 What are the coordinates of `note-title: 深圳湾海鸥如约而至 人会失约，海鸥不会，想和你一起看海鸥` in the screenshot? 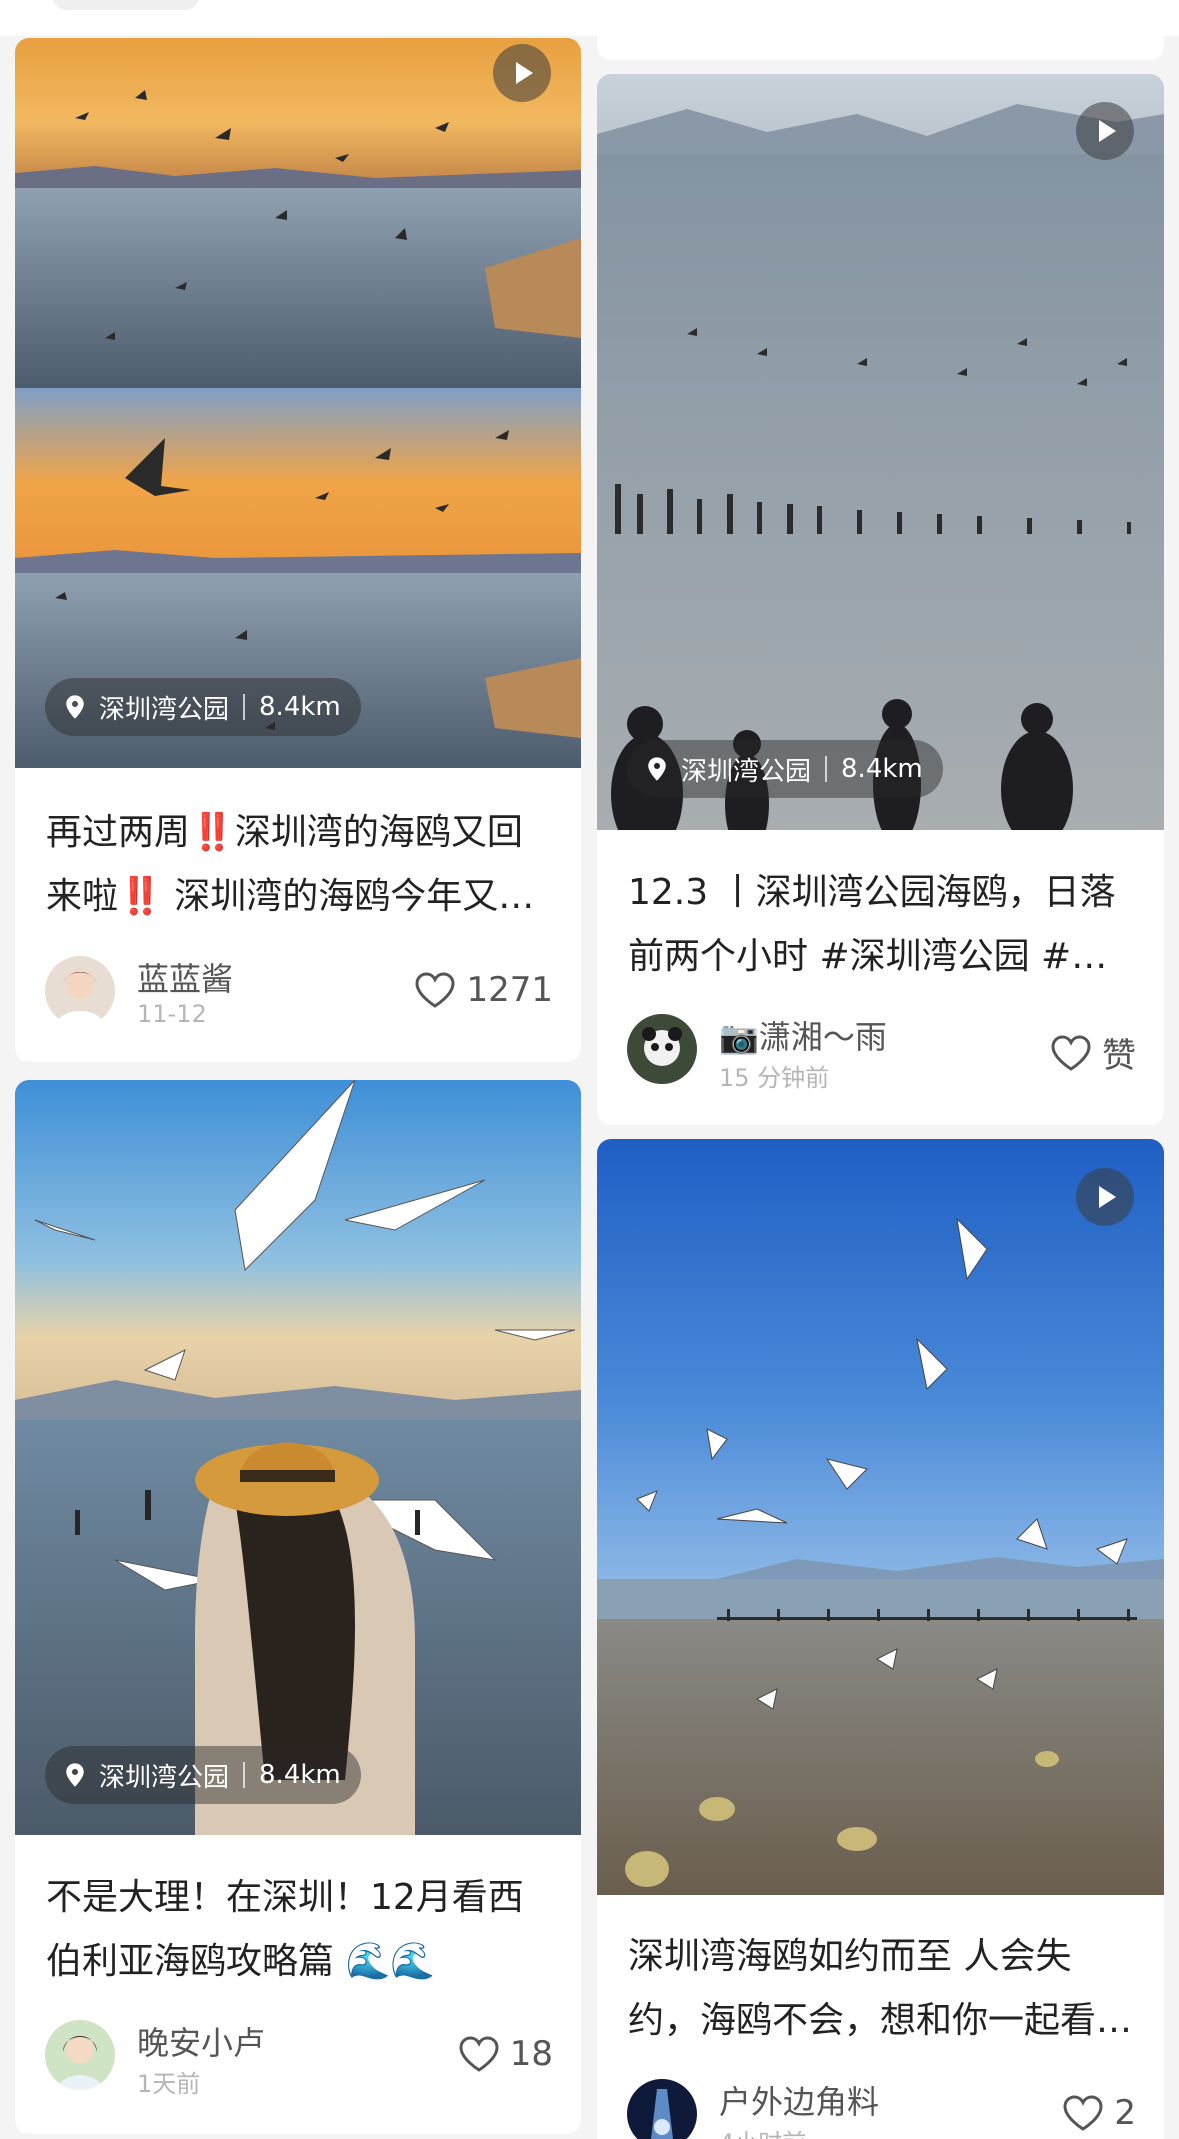 It's located at (882, 1989).